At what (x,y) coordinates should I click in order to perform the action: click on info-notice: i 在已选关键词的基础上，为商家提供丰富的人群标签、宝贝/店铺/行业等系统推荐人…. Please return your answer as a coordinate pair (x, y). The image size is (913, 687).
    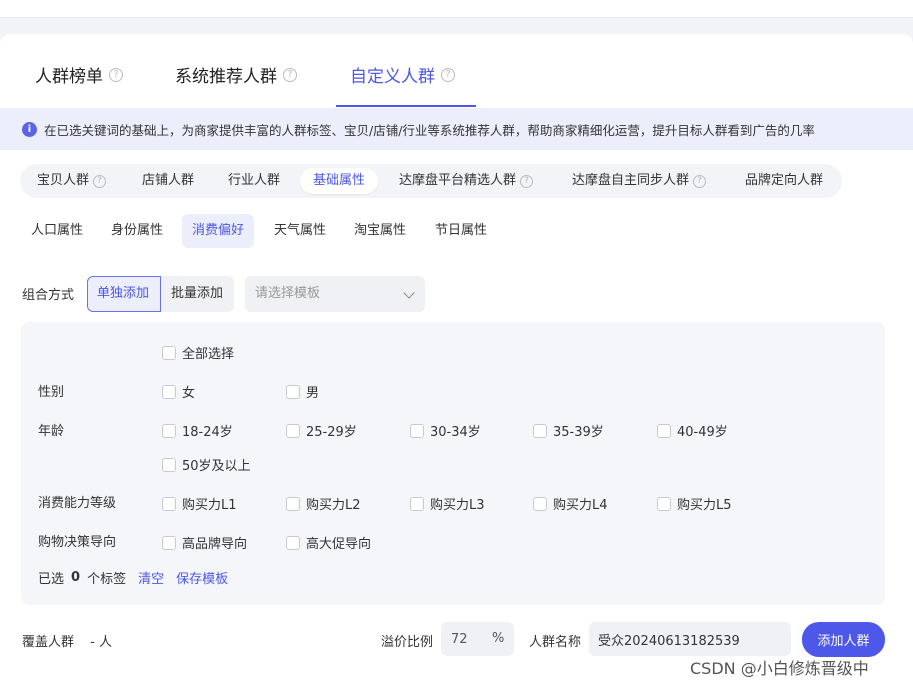
    Looking at the image, I should click on (456, 129).